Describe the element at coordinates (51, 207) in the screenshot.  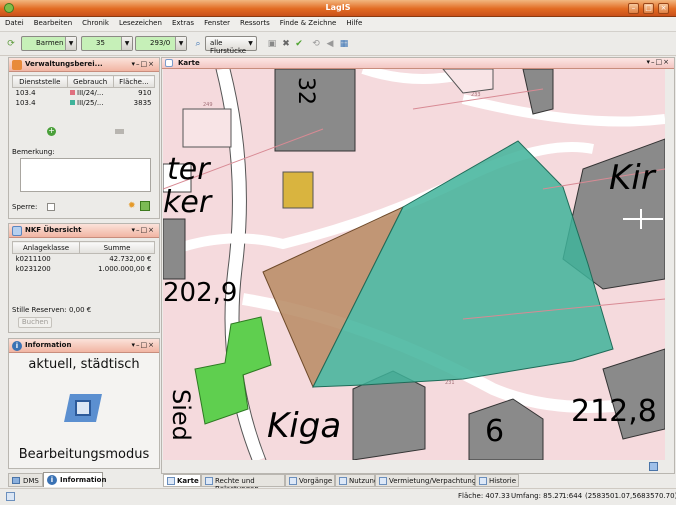
I see `sperre-checkbox` at that location.